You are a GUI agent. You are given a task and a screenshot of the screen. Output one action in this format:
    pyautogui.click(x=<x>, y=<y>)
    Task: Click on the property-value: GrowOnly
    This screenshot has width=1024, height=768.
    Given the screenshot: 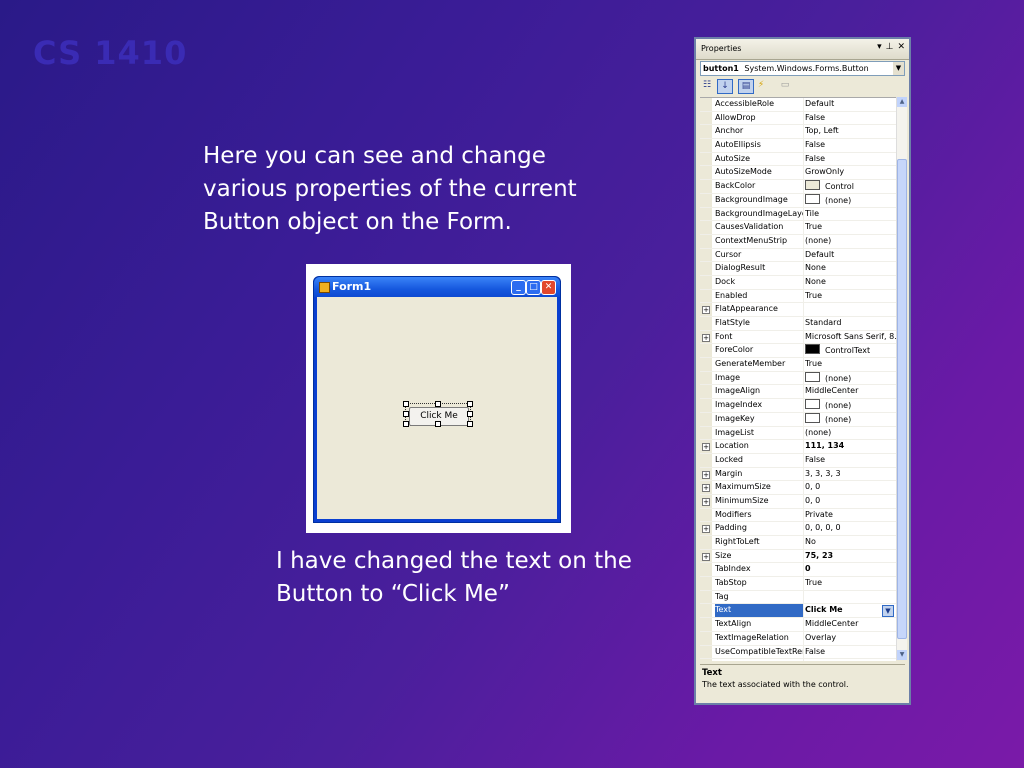 What is the action you would take?
    pyautogui.click(x=850, y=172)
    